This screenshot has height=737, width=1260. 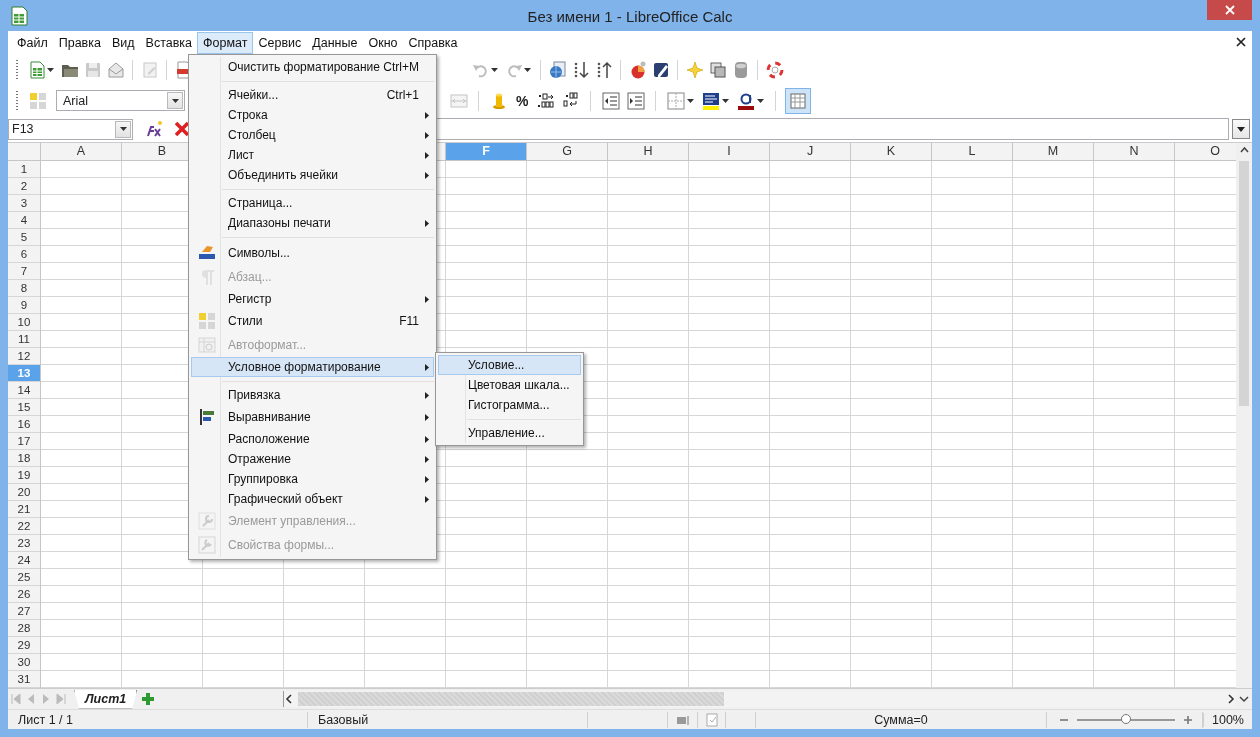 I want to click on row-header: 16, so click(x=24, y=424).